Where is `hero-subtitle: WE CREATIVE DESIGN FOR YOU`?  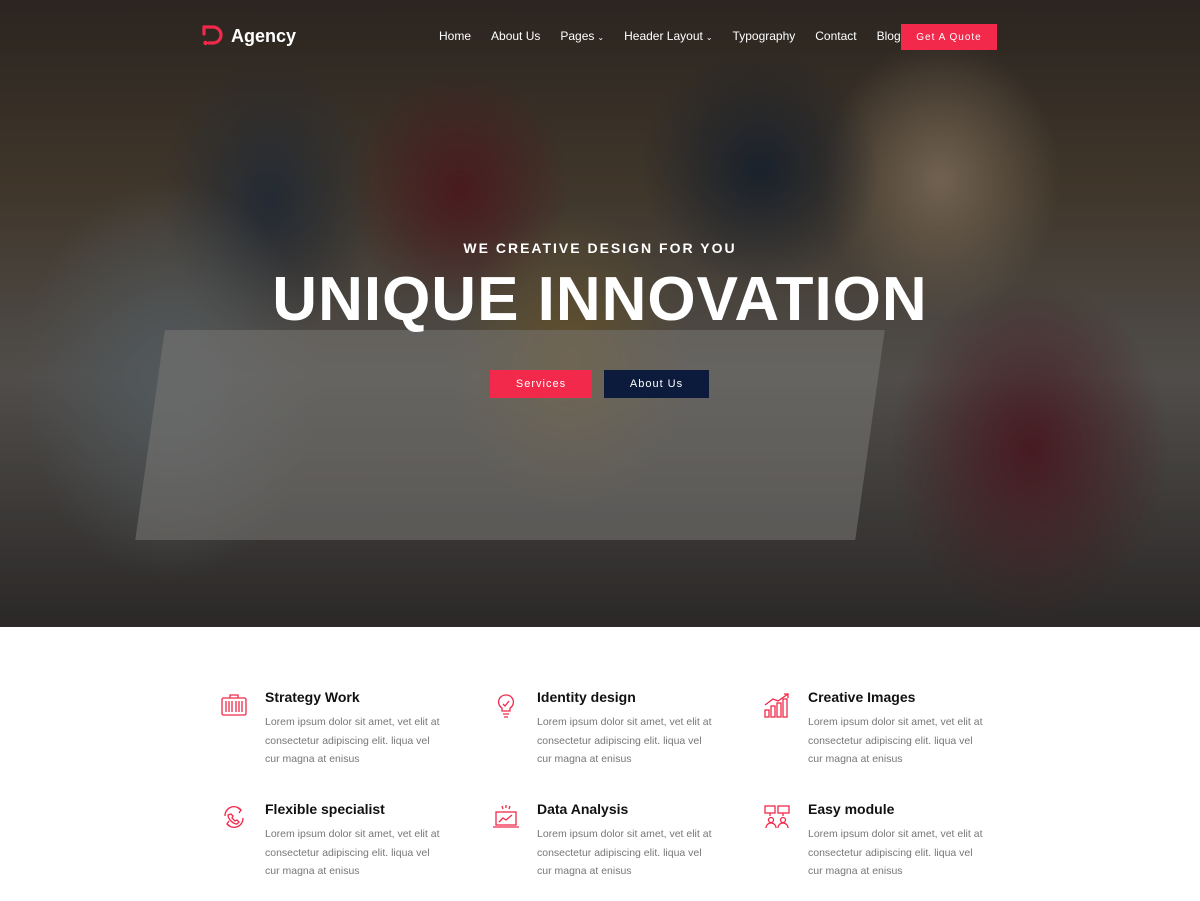
hero-subtitle: WE CREATIVE DESIGN FOR YOU is located at coordinates (600, 248).